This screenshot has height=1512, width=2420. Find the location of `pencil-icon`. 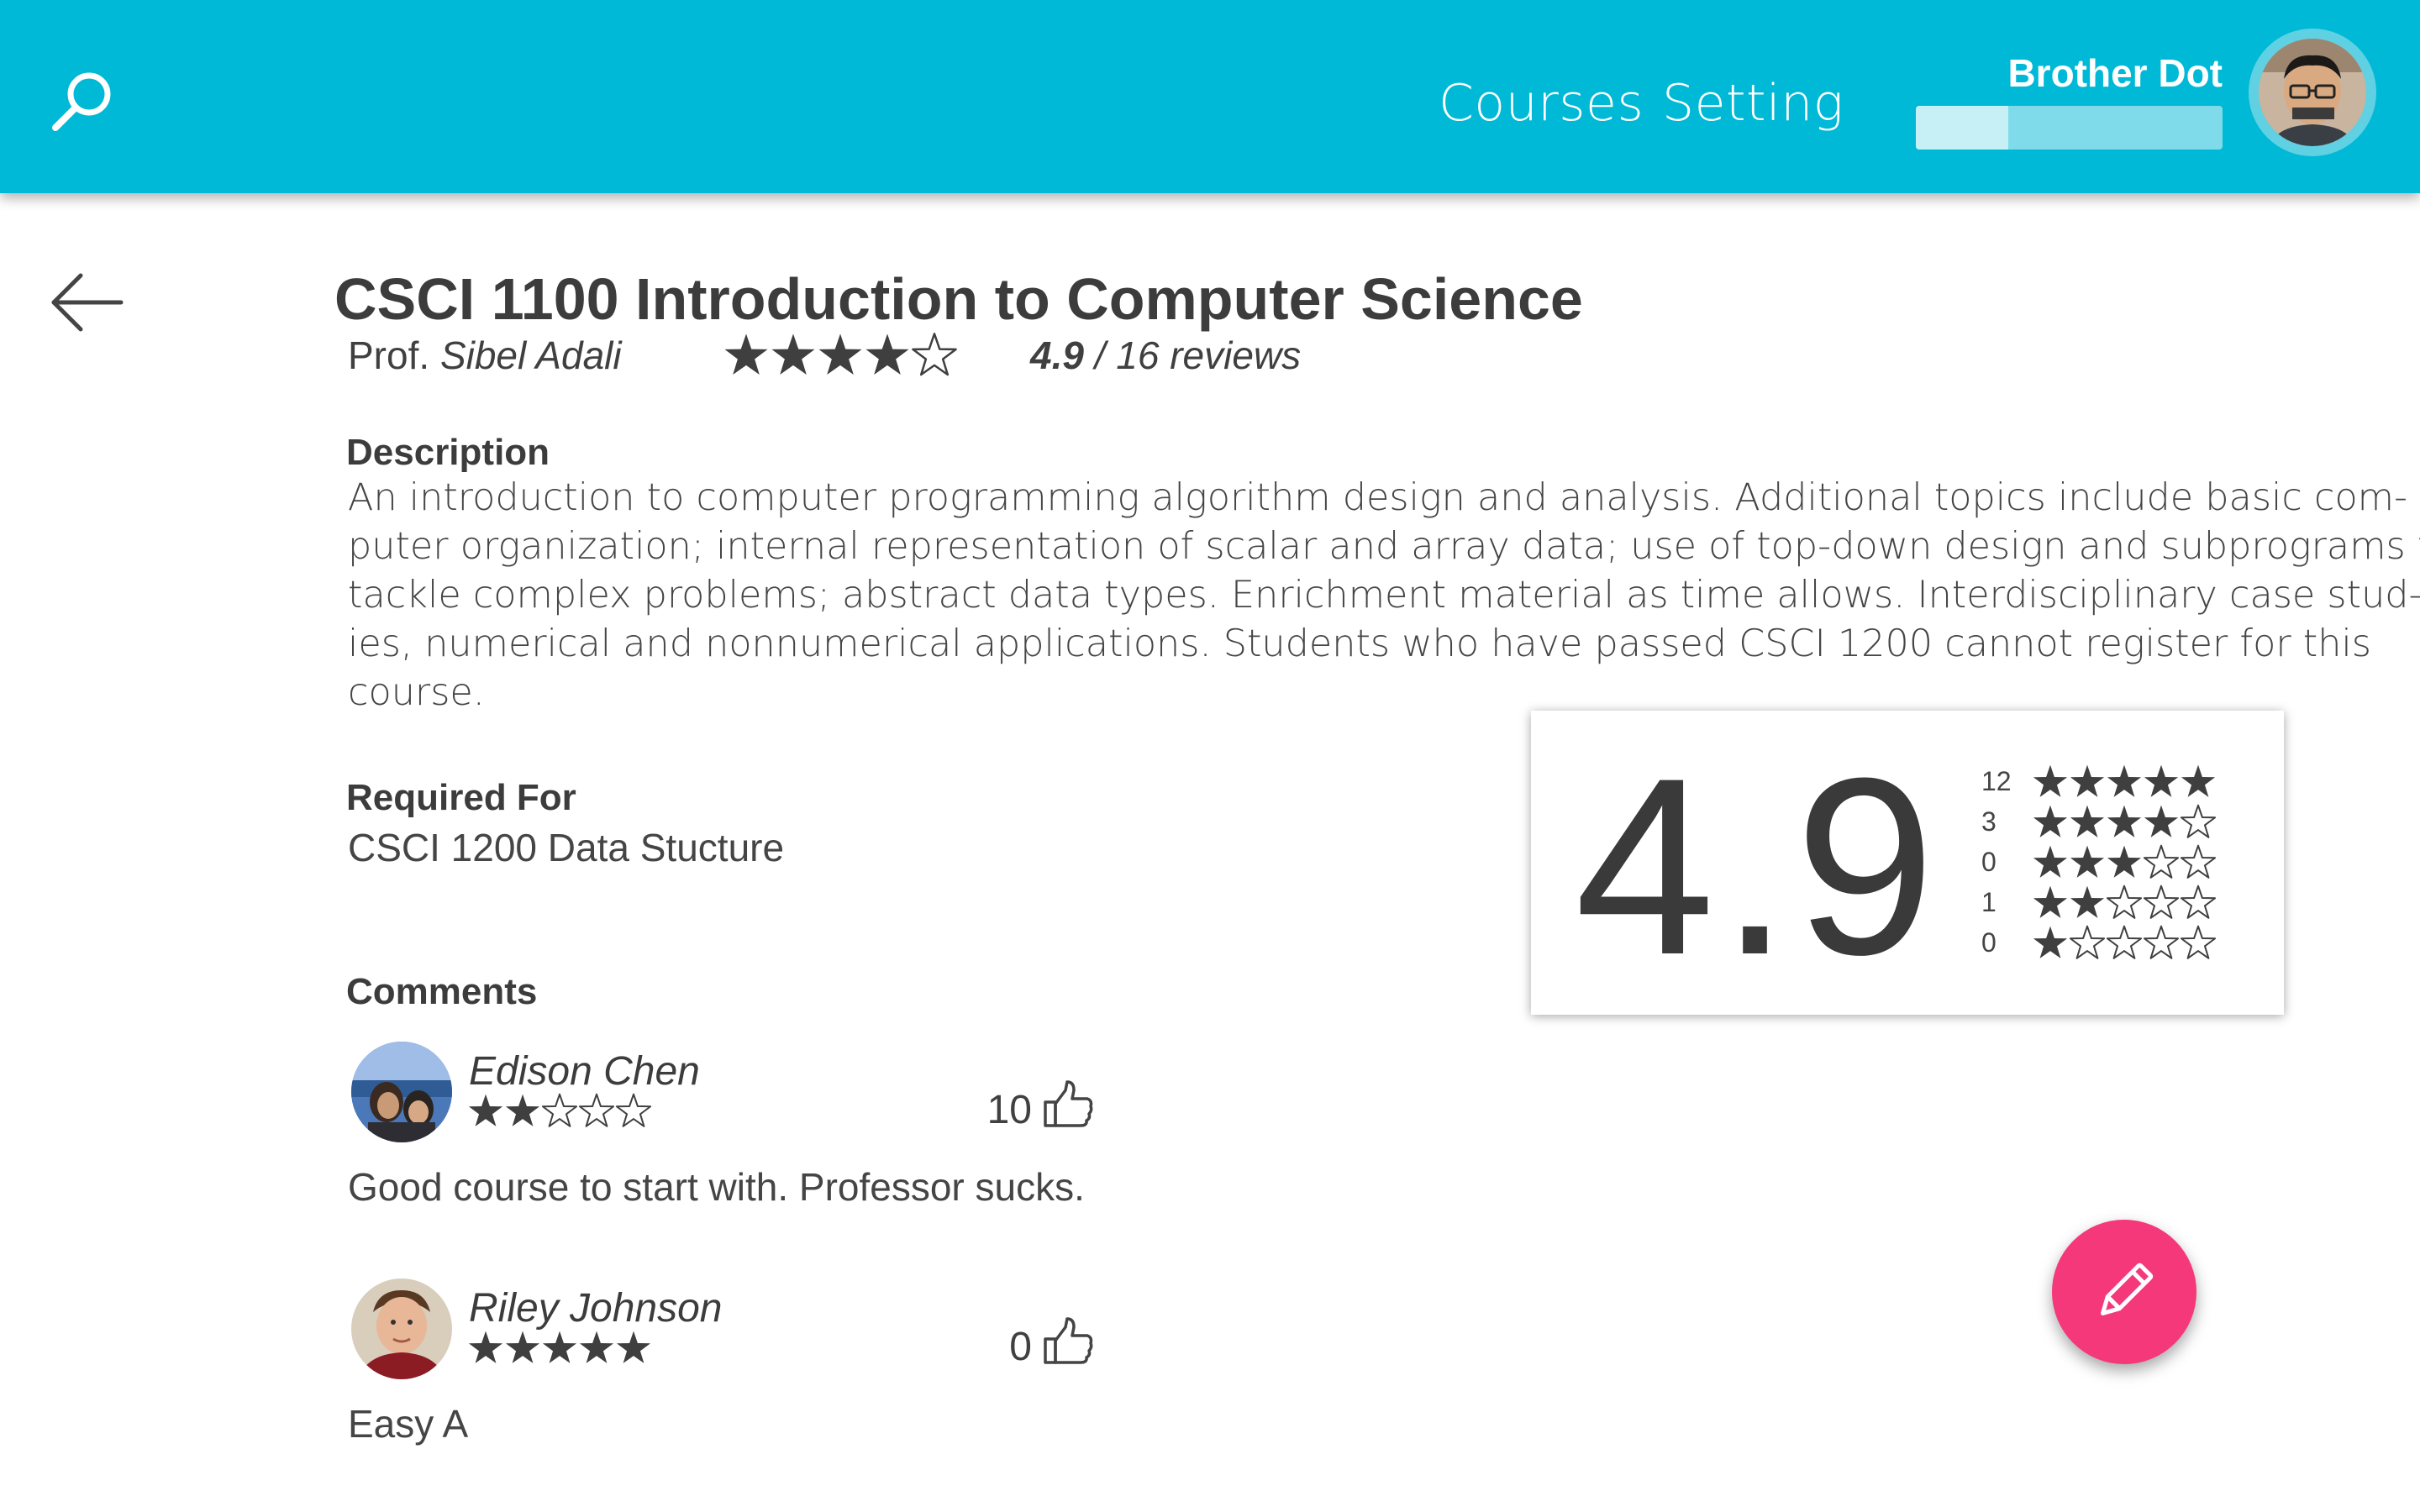

pencil-icon is located at coordinates (2127, 1289).